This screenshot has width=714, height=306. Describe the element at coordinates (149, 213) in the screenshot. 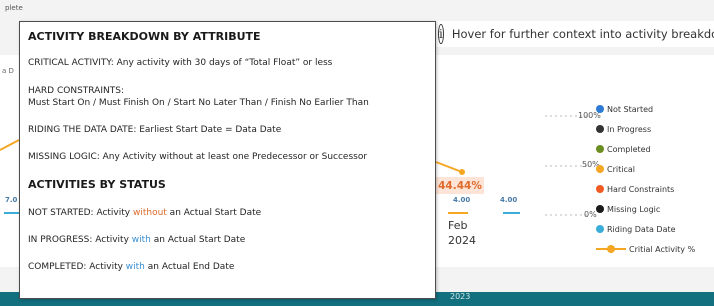

I see `keyword-highlight: without` at that location.